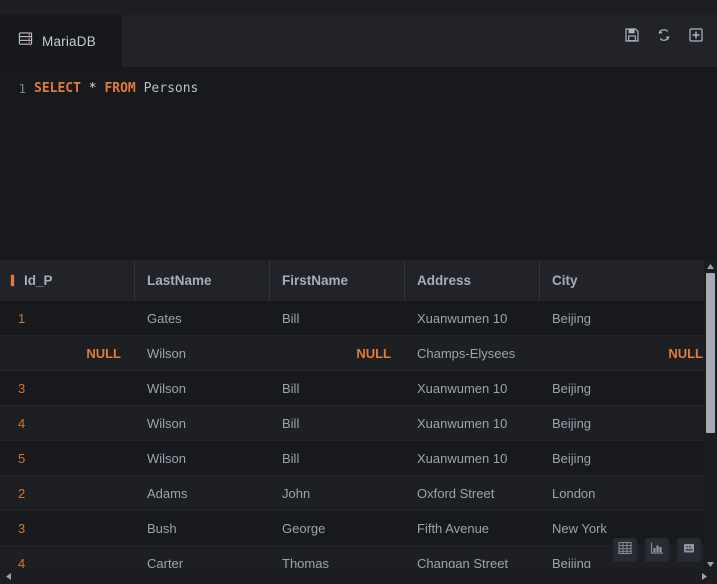 Image resolution: width=717 pixels, height=584 pixels. I want to click on refresh-button, so click(664, 37).